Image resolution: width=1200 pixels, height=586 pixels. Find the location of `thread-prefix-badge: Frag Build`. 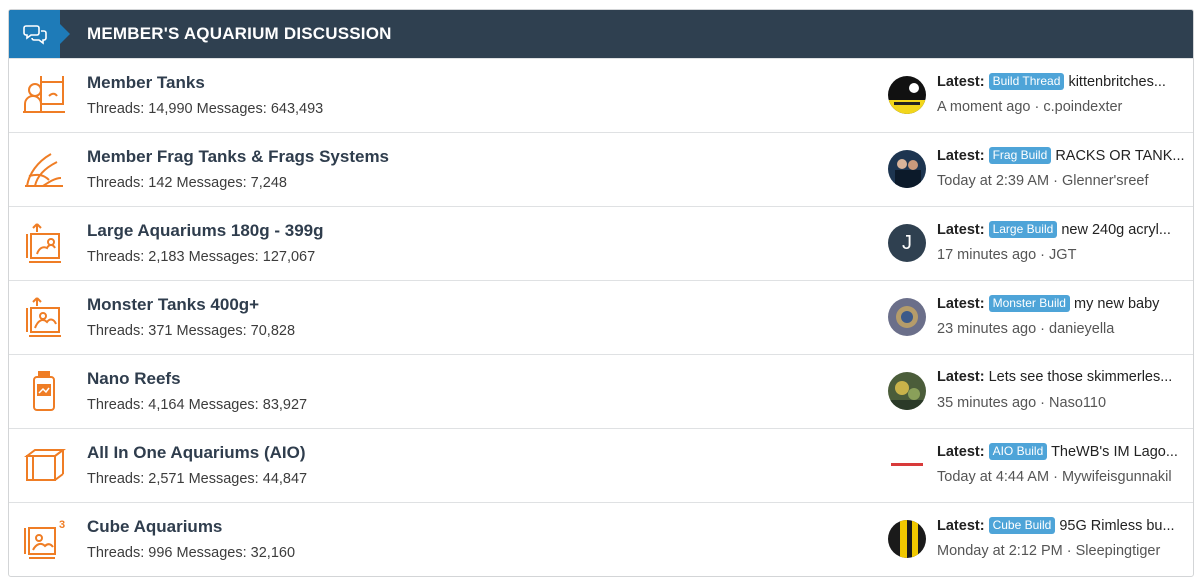

thread-prefix-badge: Frag Build is located at coordinates (1020, 155).